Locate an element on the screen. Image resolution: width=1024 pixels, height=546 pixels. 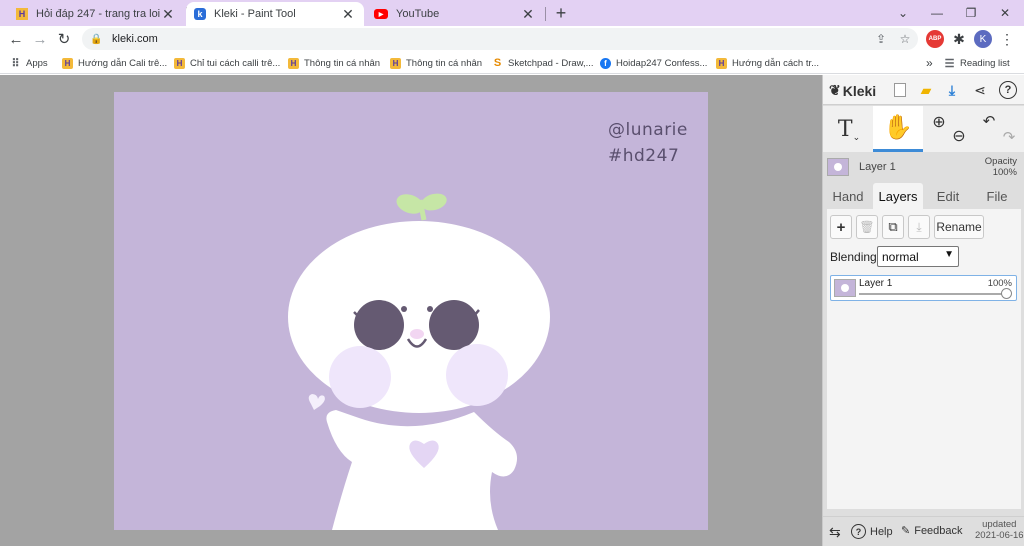
panel-tabs: Hand Layers Edit File is located at coordinates (923, 196).